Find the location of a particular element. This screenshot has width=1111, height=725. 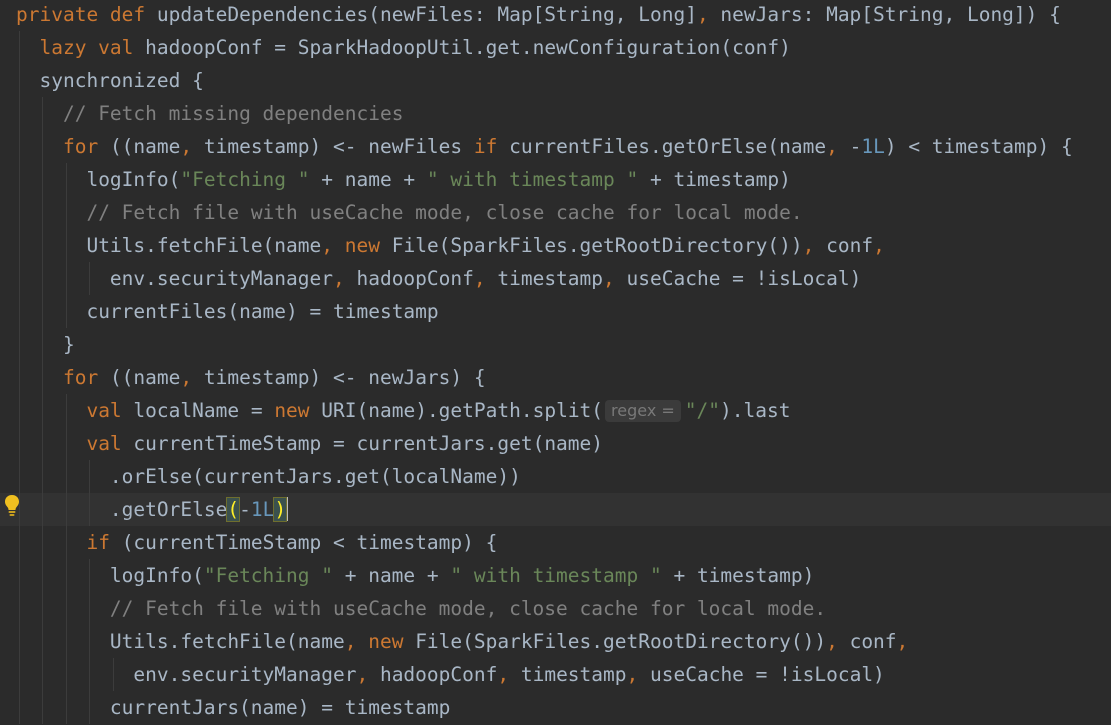

code-token: } is located at coordinates (68, 344).